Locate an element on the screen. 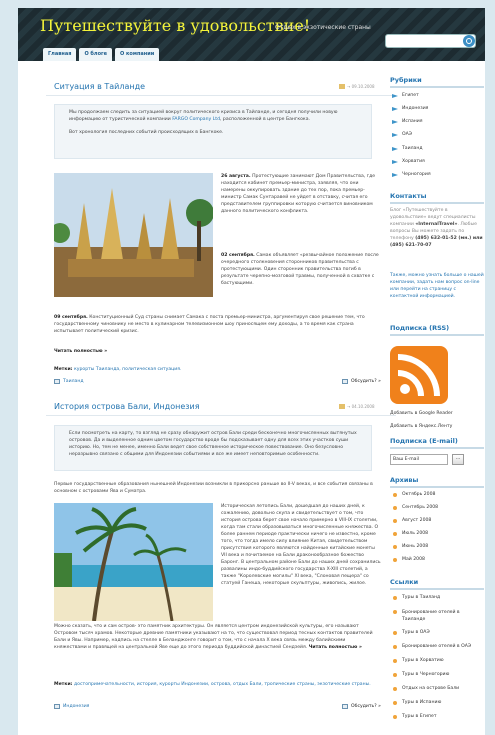  archive-item: Август 2008 is located at coordinates (416, 520).